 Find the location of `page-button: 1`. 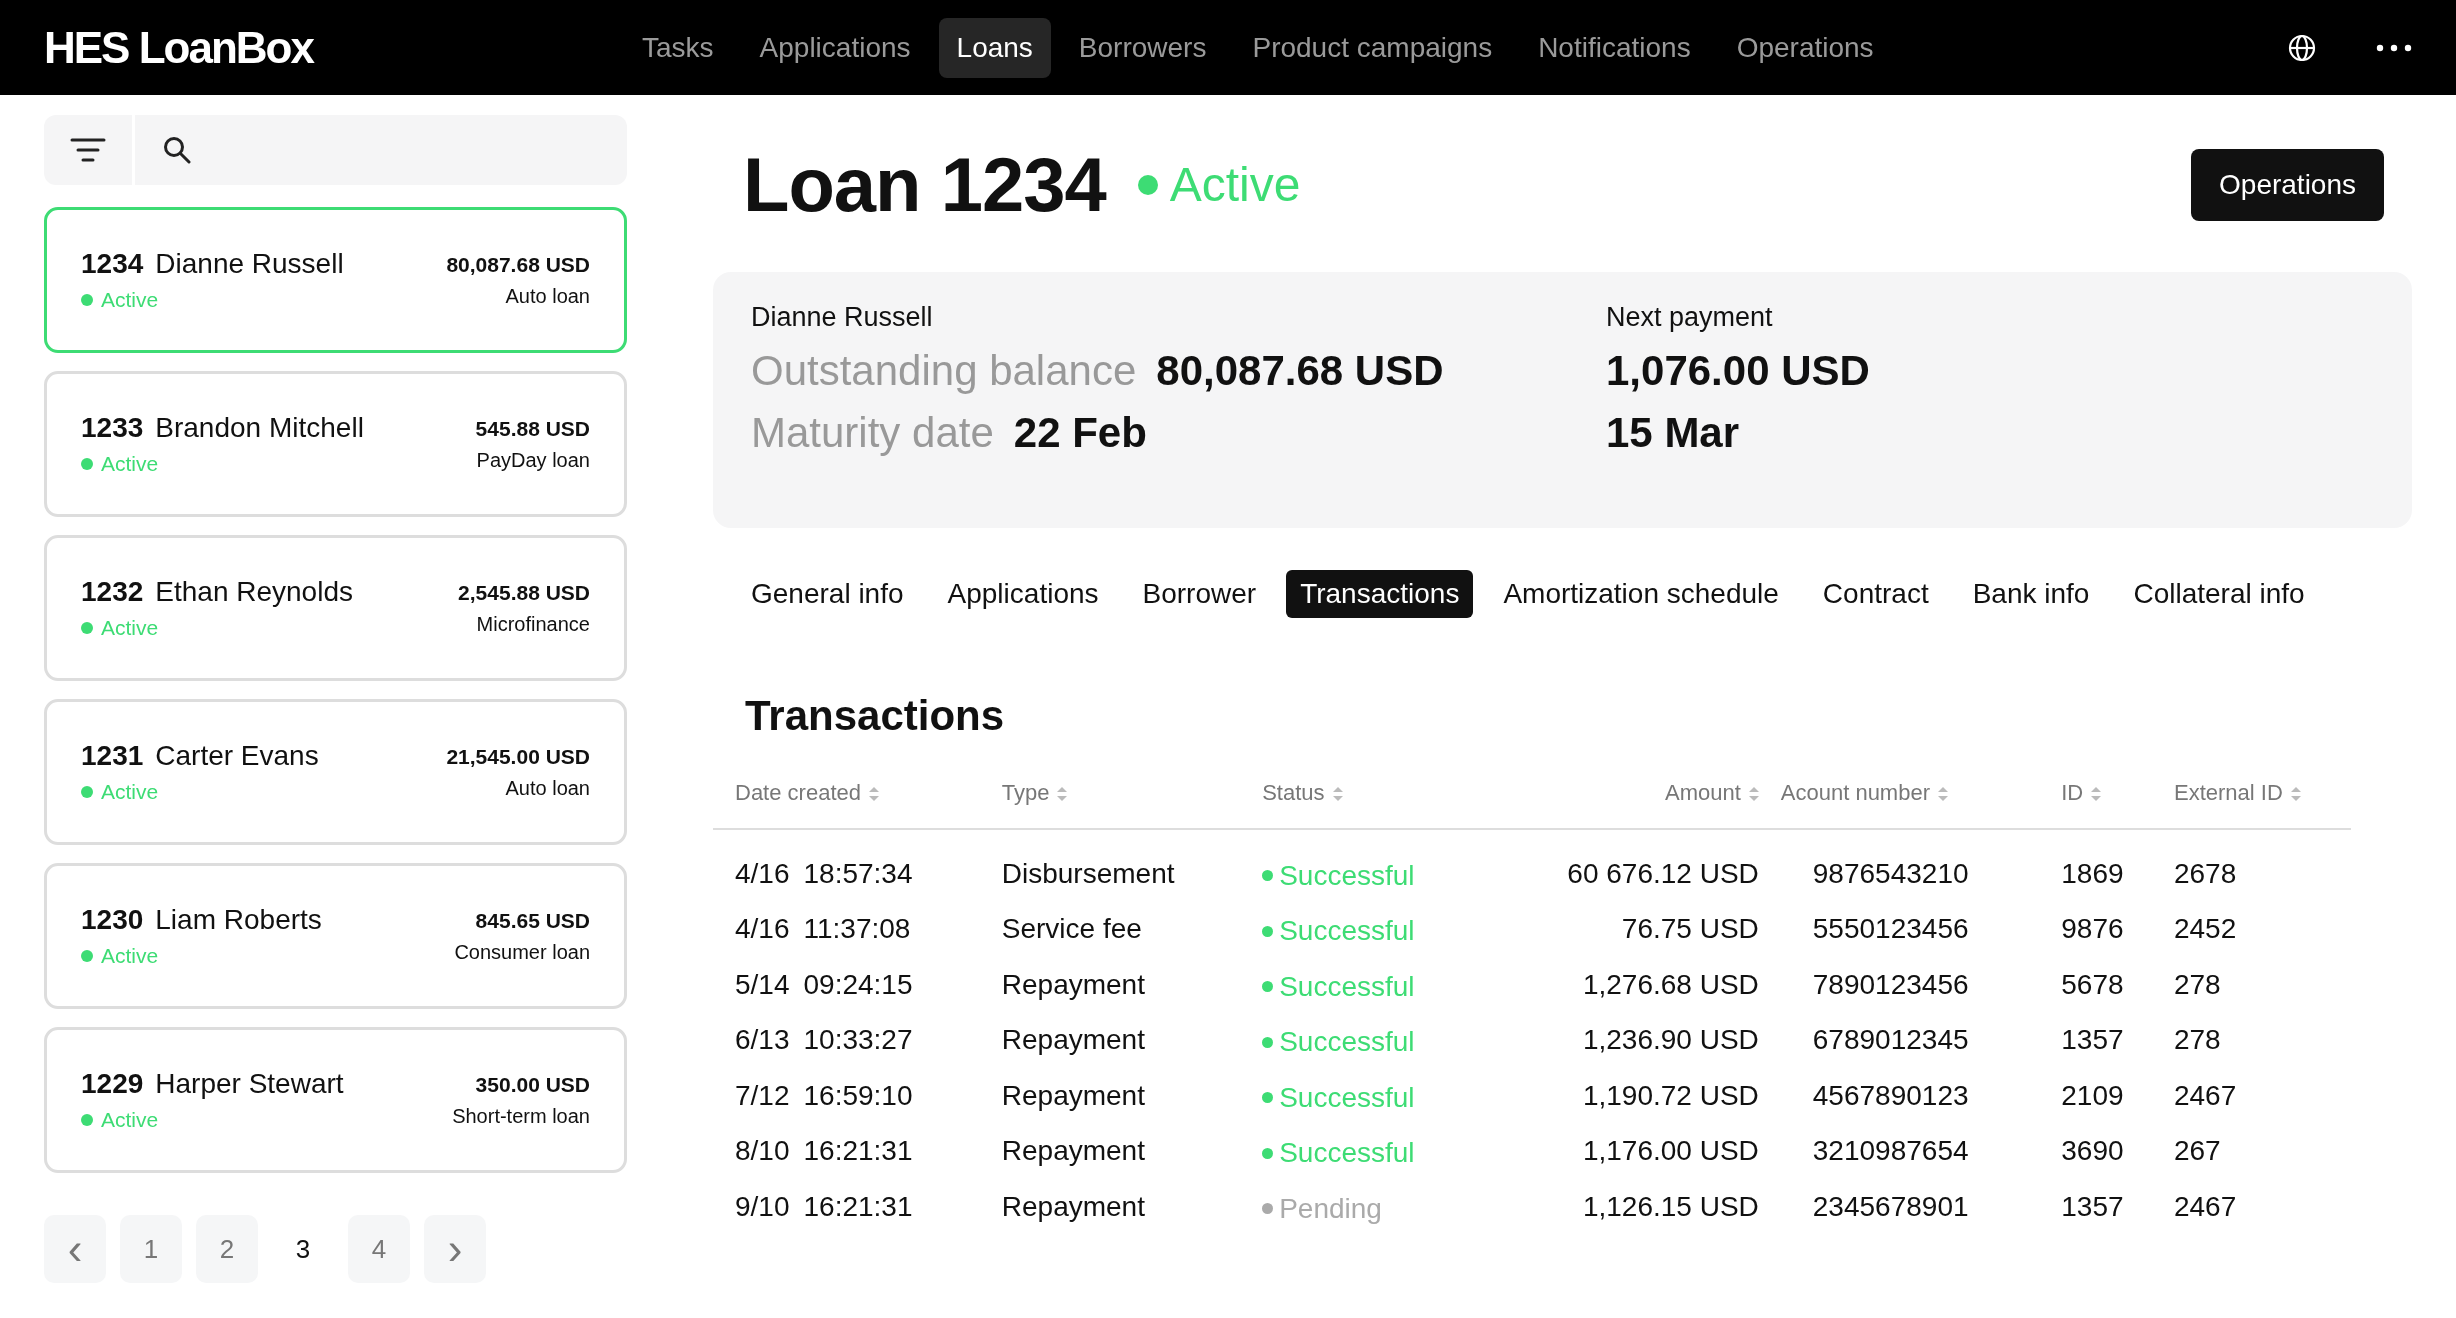

page-button: 1 is located at coordinates (151, 1249).